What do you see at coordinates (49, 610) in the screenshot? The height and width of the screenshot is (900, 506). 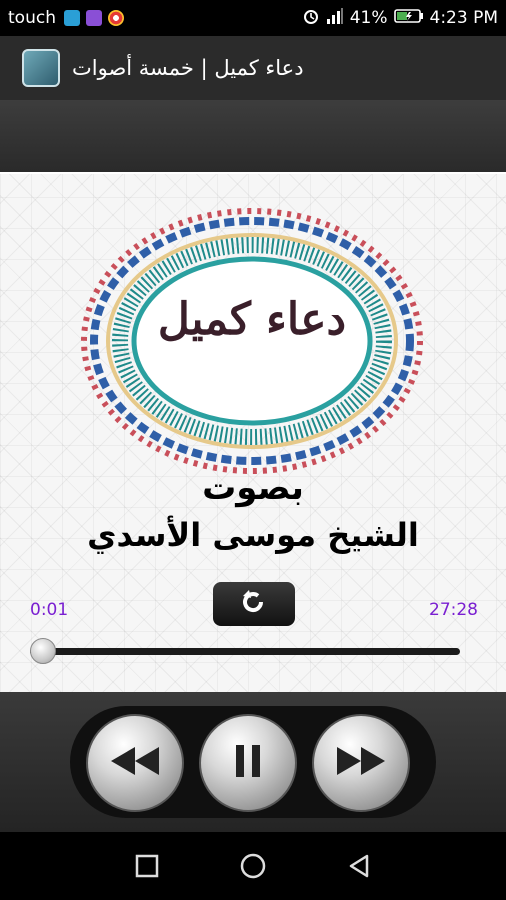 I see `current-time: 0:01` at bounding box center [49, 610].